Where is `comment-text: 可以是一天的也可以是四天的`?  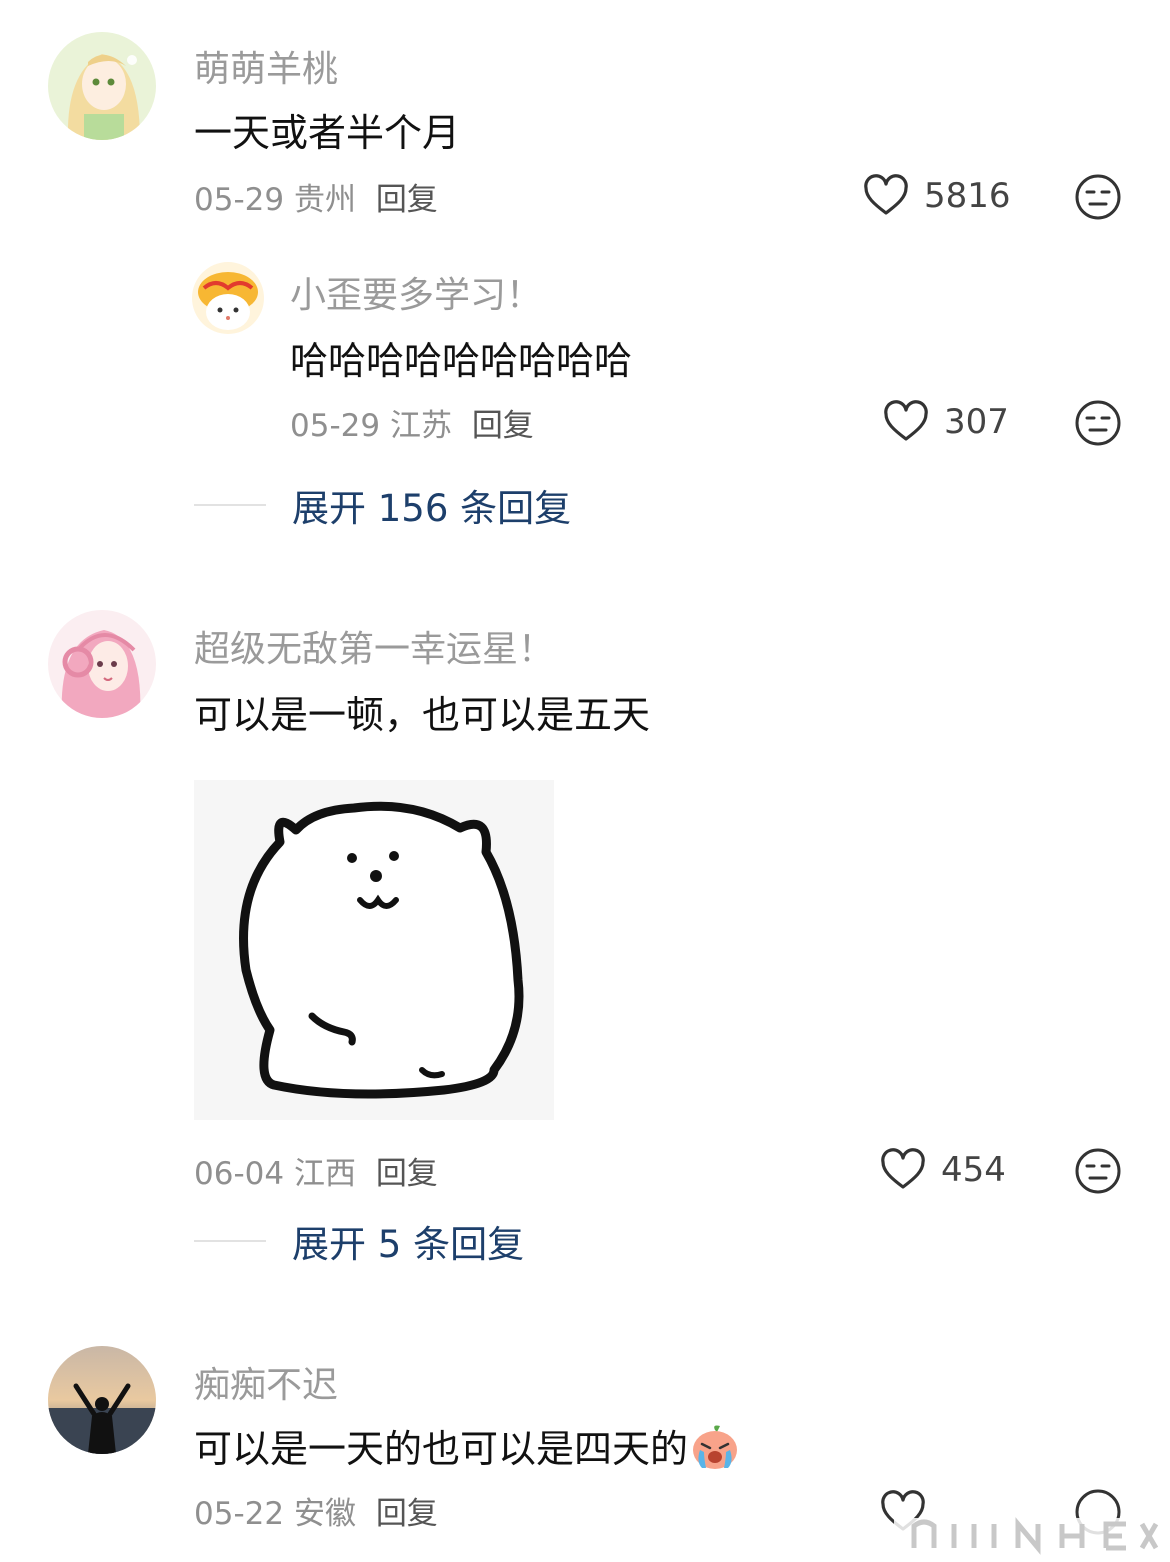 comment-text: 可以是一天的也可以是四天的 is located at coordinates (467, 1445).